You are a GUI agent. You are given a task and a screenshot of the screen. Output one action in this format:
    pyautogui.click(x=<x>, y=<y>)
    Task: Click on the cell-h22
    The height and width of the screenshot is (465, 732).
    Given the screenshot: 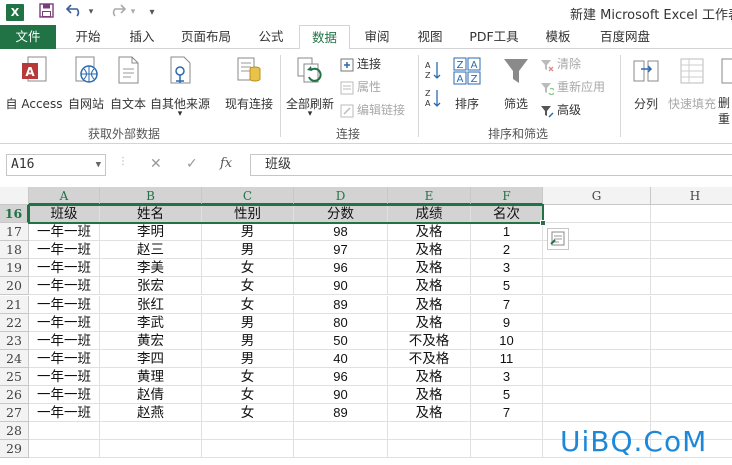 What is the action you would take?
    pyautogui.click(x=691, y=323)
    